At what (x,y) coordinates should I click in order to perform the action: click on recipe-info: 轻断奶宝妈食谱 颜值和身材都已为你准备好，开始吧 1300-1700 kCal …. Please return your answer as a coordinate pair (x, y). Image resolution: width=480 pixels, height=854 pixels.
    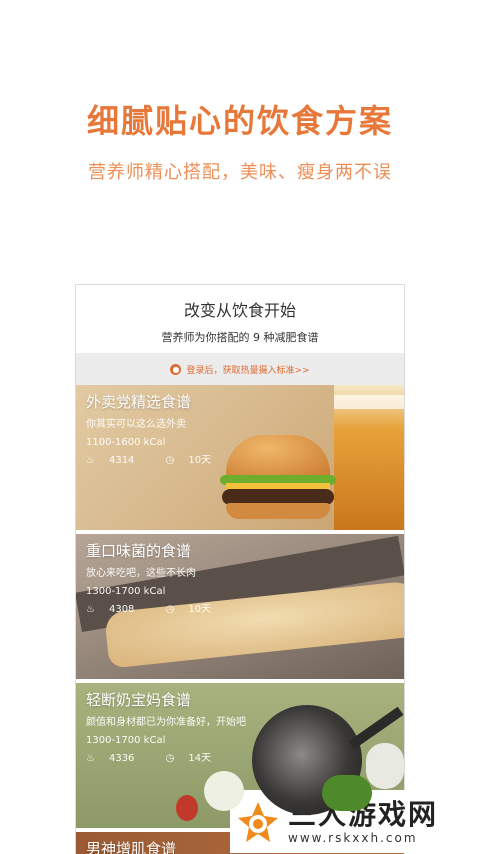
    Looking at the image, I should click on (166, 728).